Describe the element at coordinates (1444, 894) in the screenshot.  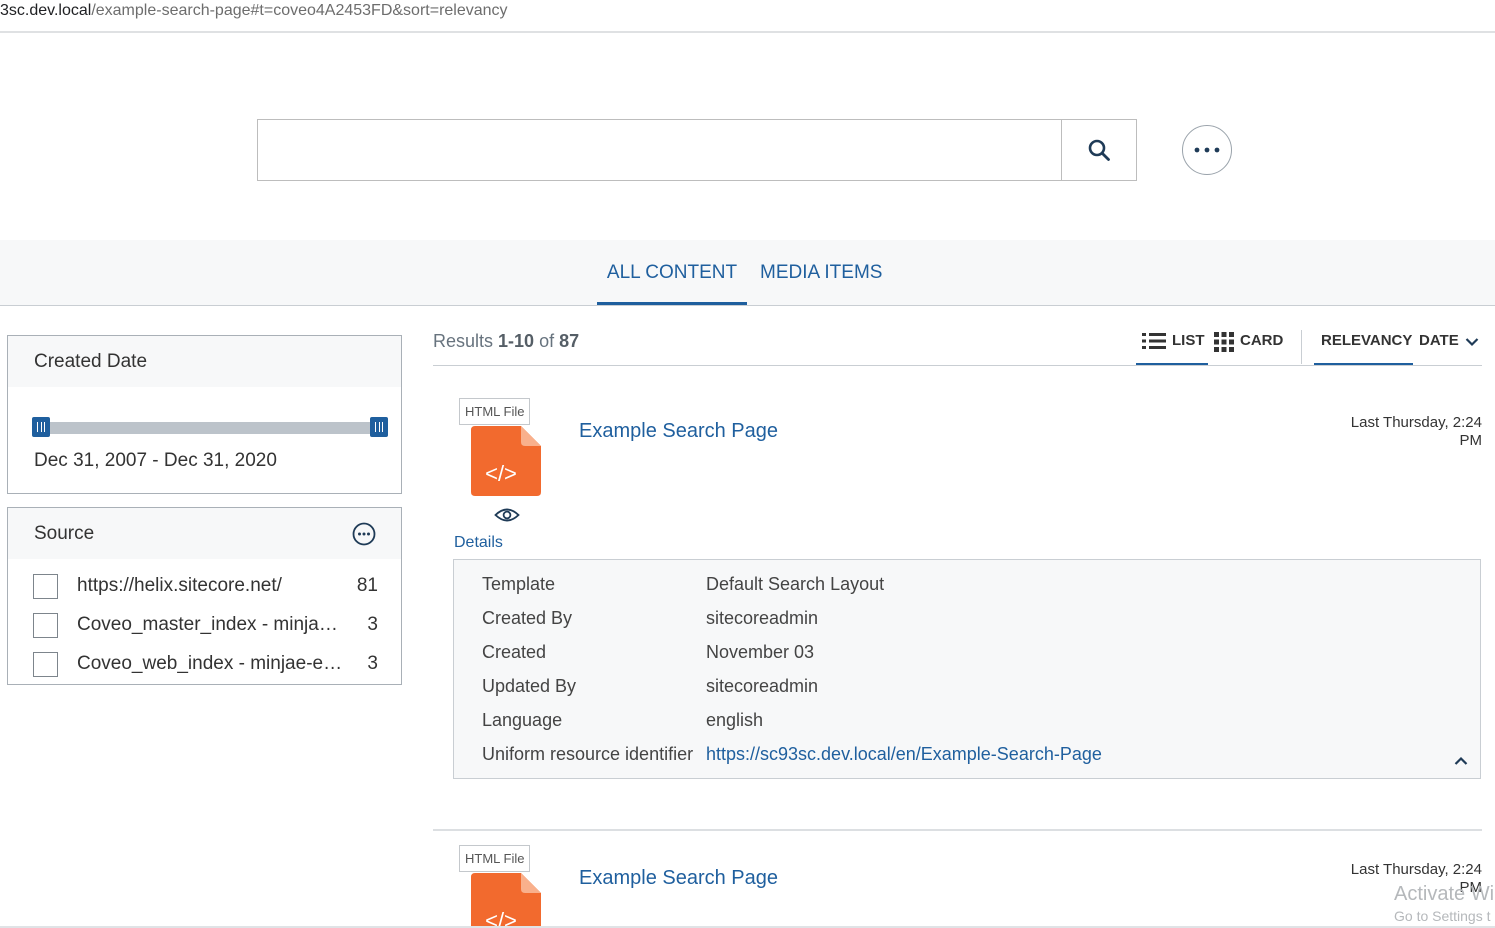
I see `watermark-line1: Activate Wi` at that location.